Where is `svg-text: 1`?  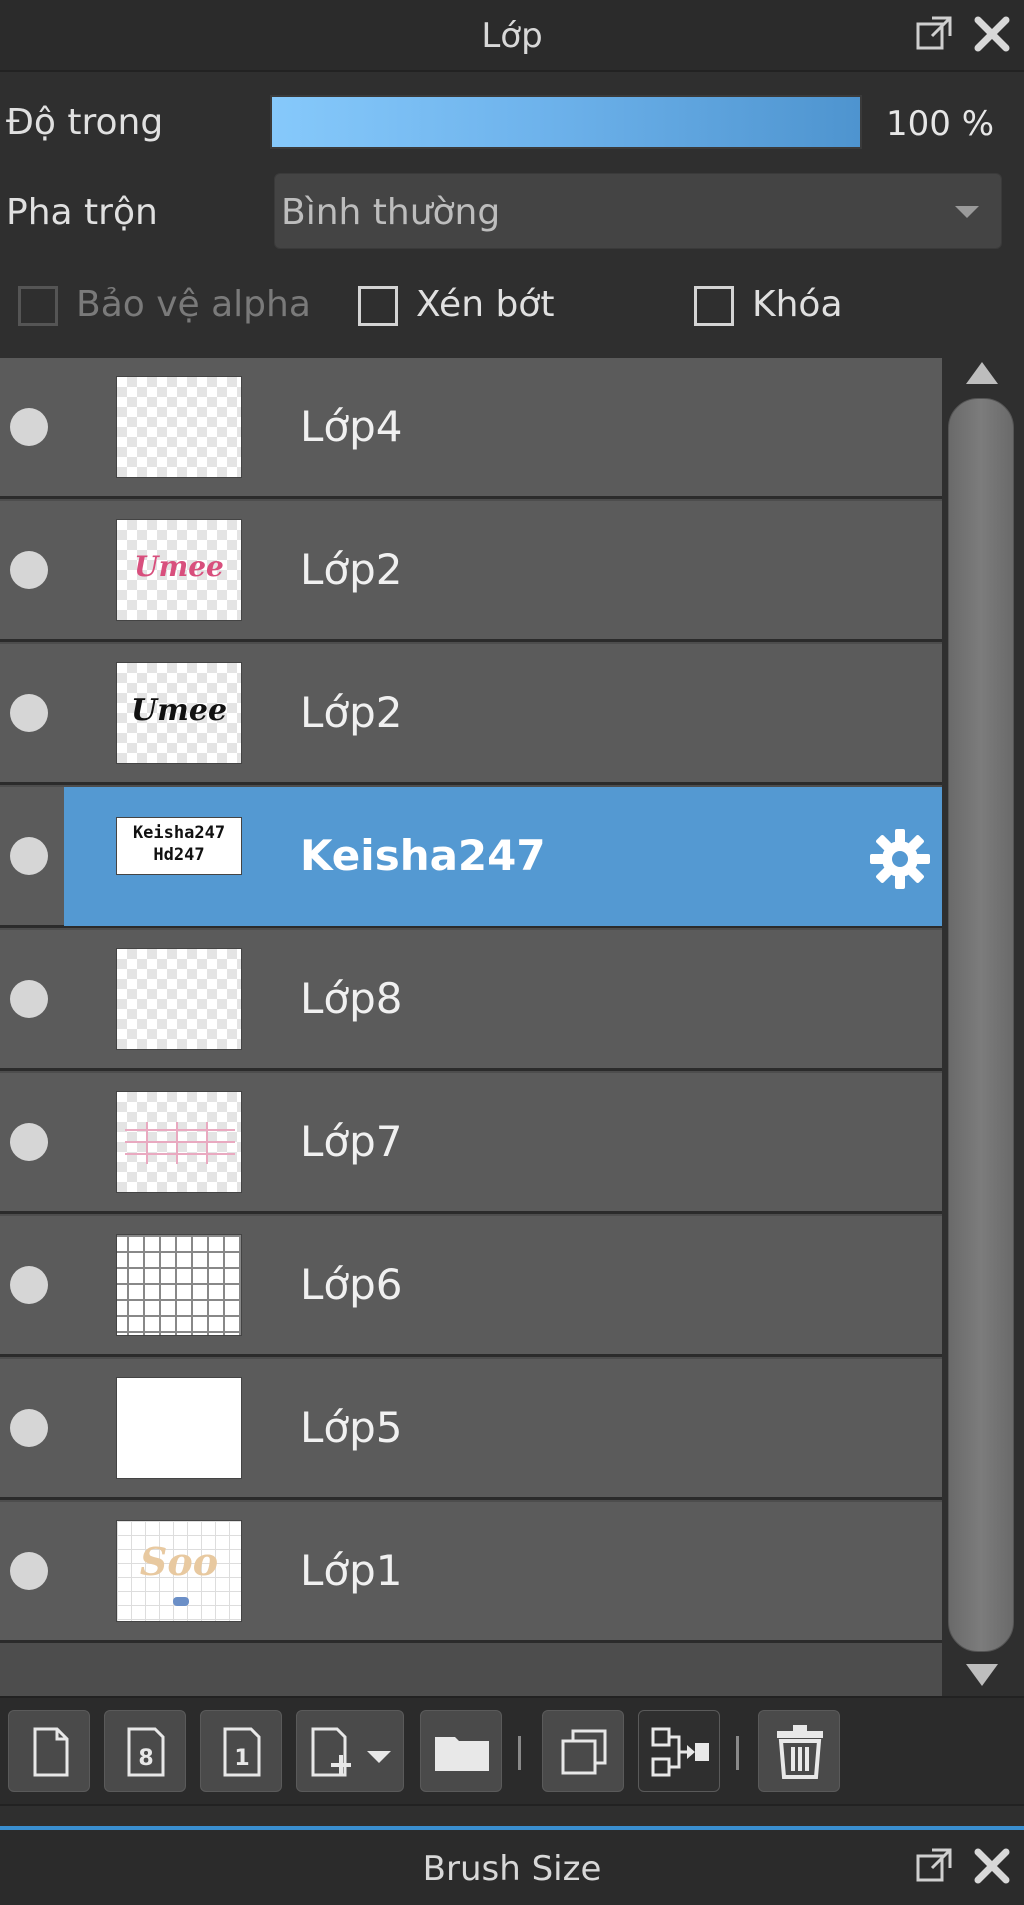
svg-text: 1 is located at coordinates (241, 1758).